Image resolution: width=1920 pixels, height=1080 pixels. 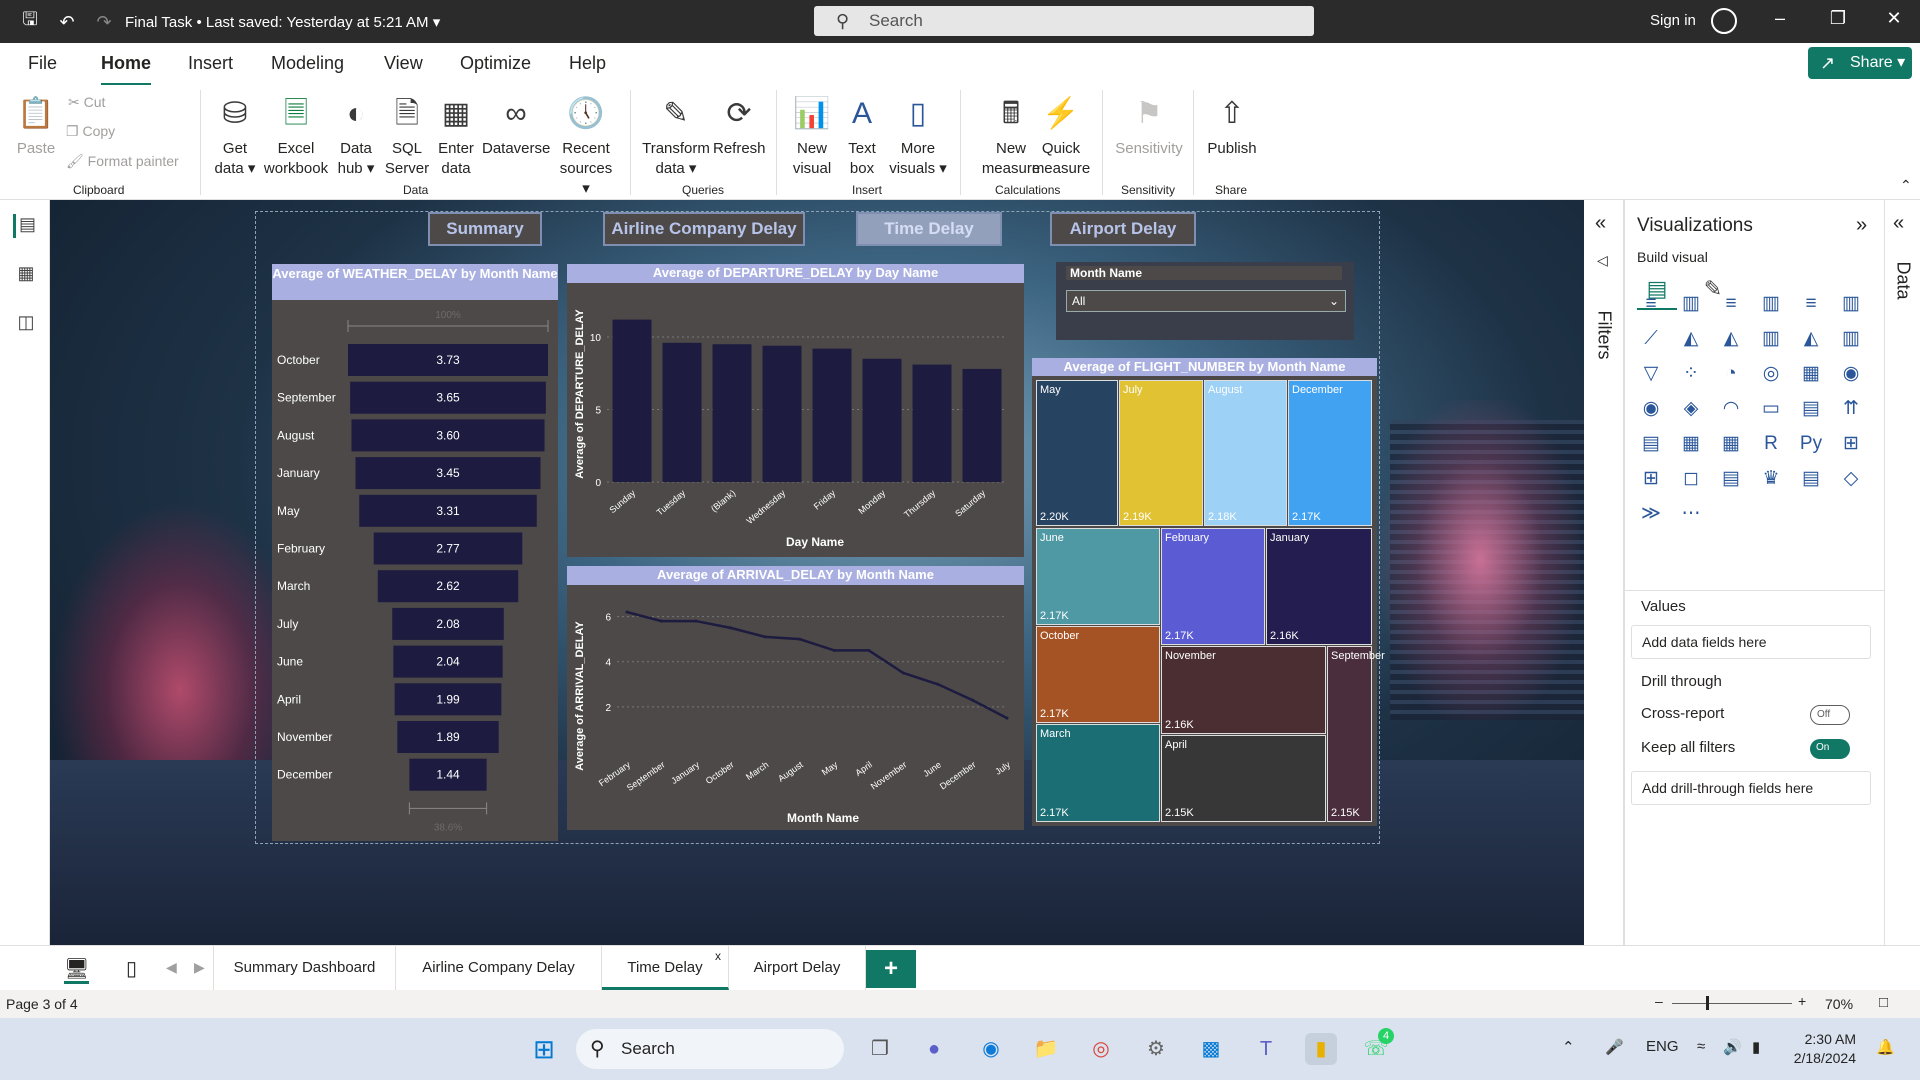 I want to click on dataverse-button: ∞ Dataverse, so click(x=516, y=126).